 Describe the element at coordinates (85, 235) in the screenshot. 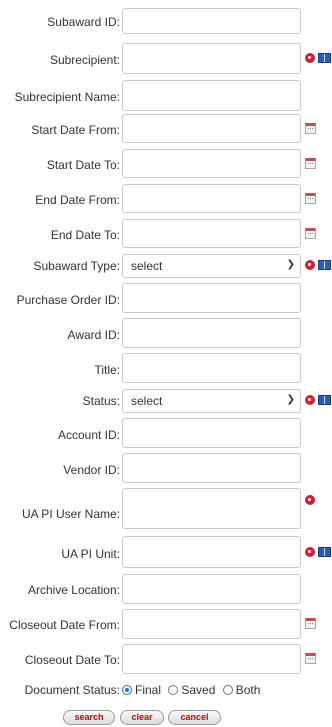

I see `end-date-to-label: End Date To:` at that location.